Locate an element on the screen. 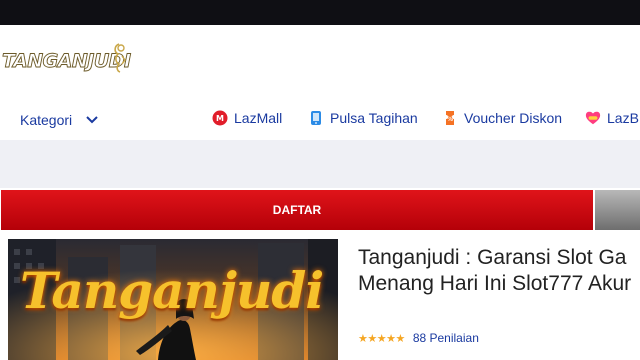 This screenshot has width=640, height=360. nav-link-label: LazMall is located at coordinates (258, 118).